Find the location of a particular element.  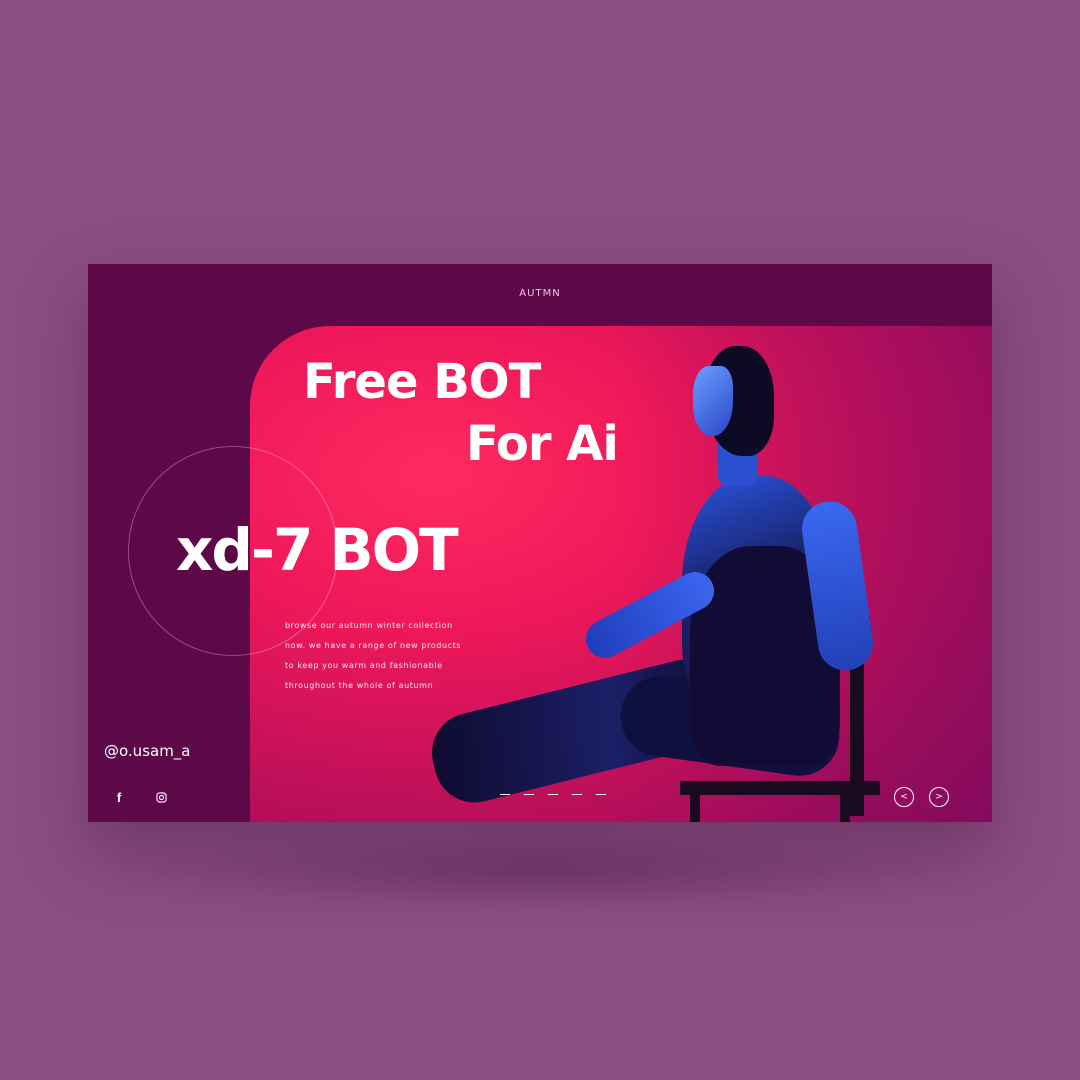

description-line: now. we have a range of new products is located at coordinates (373, 645).